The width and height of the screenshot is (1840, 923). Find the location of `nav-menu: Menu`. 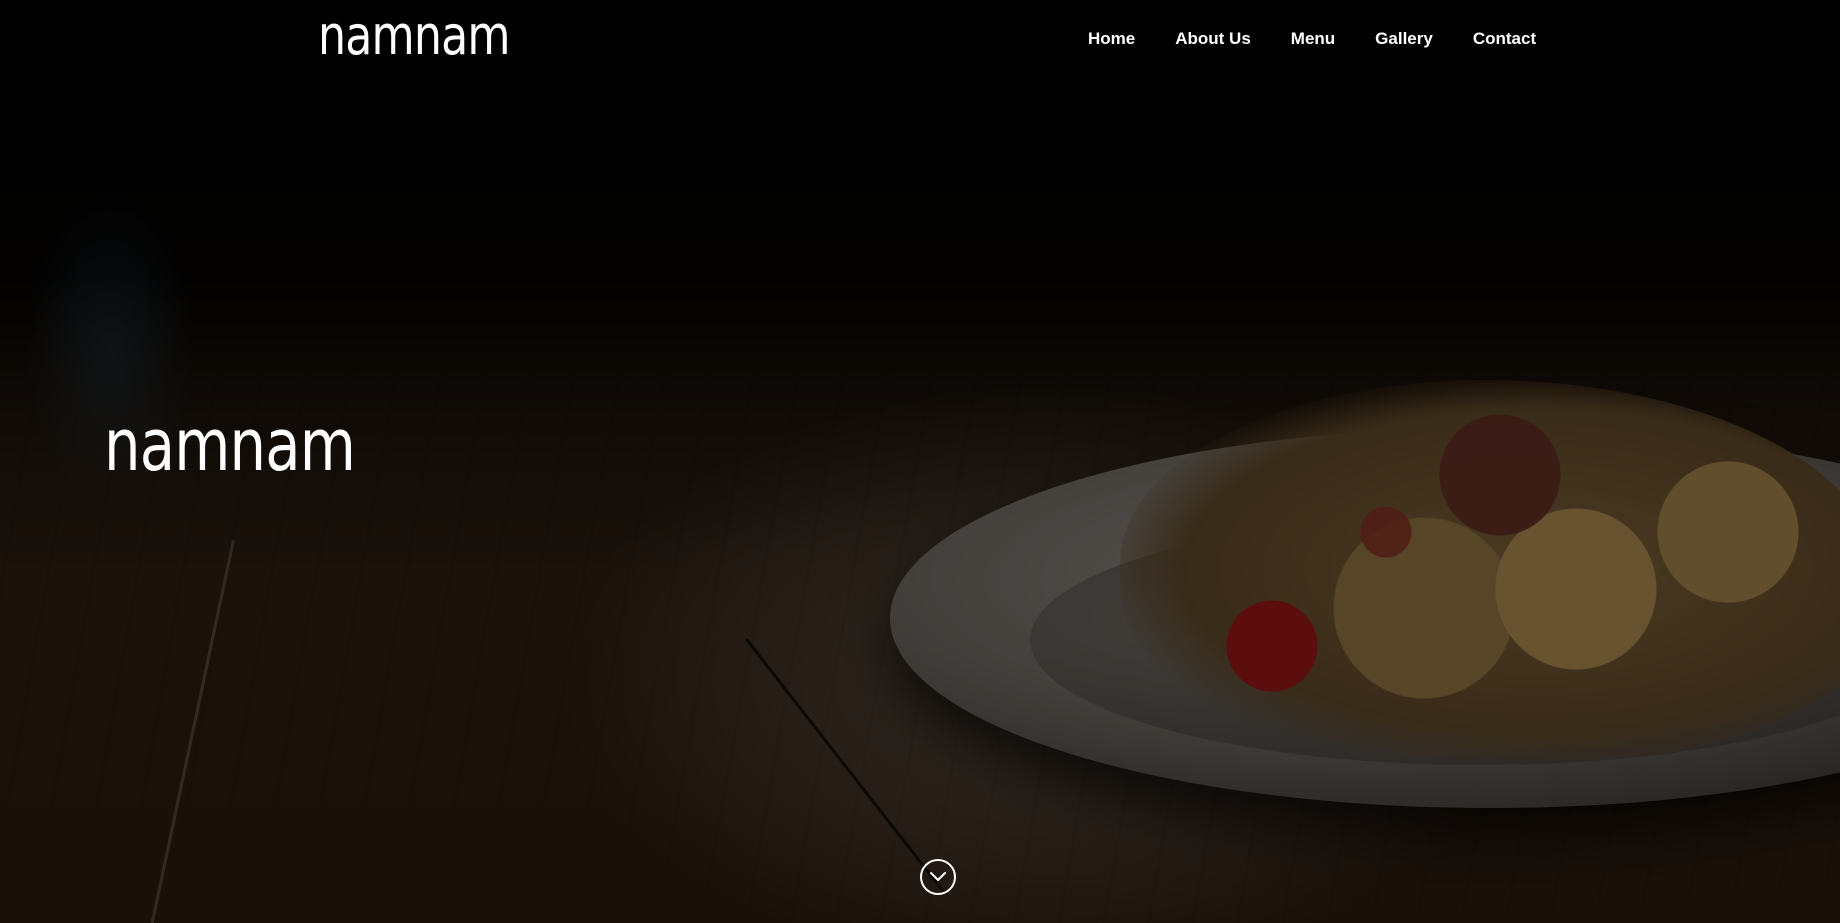

nav-menu: Menu is located at coordinates (1313, 39).